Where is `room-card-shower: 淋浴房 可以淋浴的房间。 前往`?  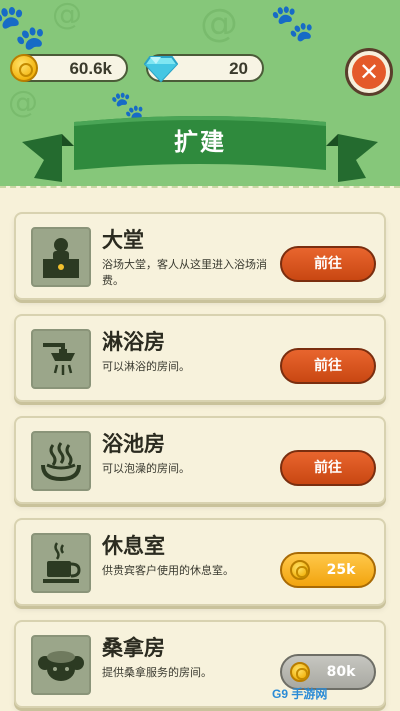
room-card-shower: 淋浴房 可以淋浴的房间。 前往 is located at coordinates (200, 358).